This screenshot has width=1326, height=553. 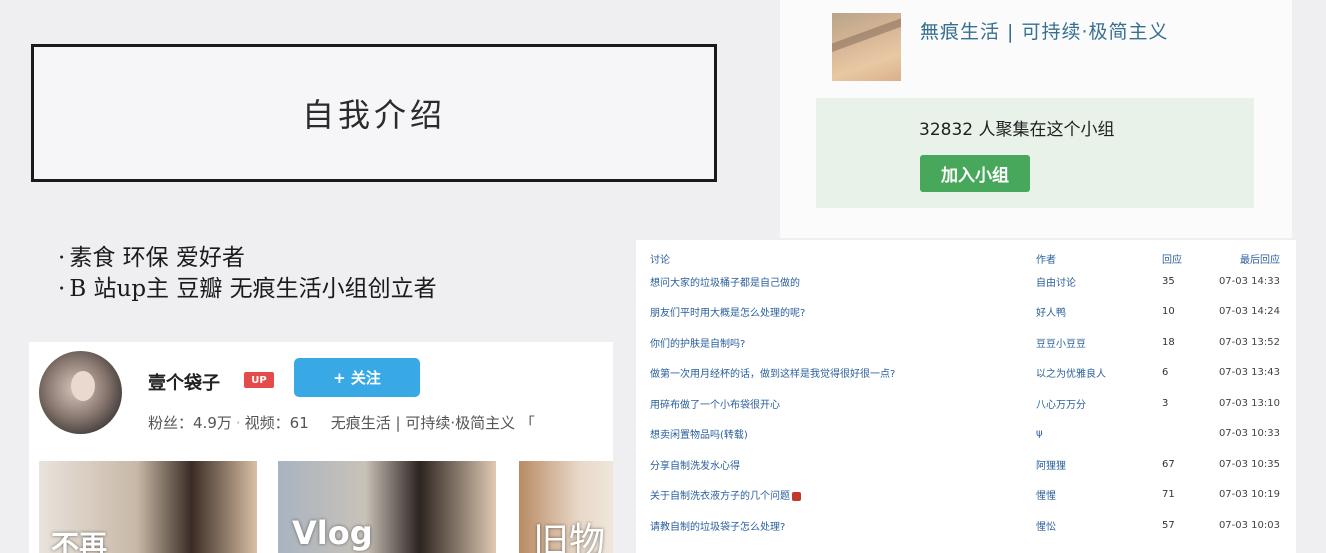 I want to click on topic-last-reply-time-text: 07-03 13:10, so click(x=1249, y=403).